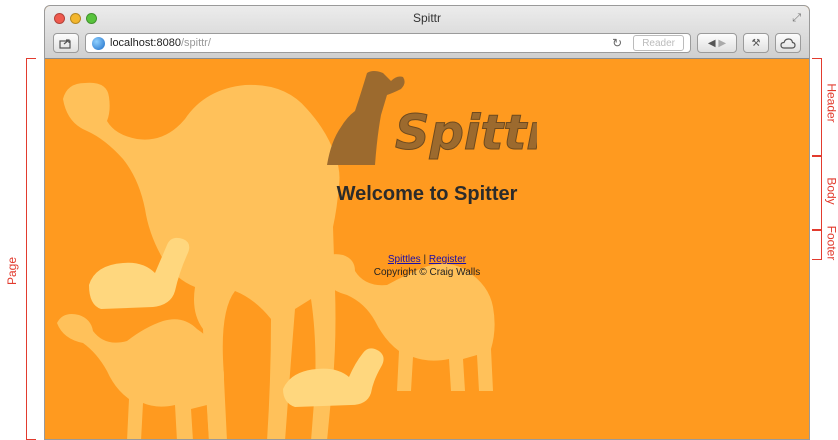  What do you see at coordinates (831, 103) in the screenshot?
I see `header-annotation-label: Header` at bounding box center [831, 103].